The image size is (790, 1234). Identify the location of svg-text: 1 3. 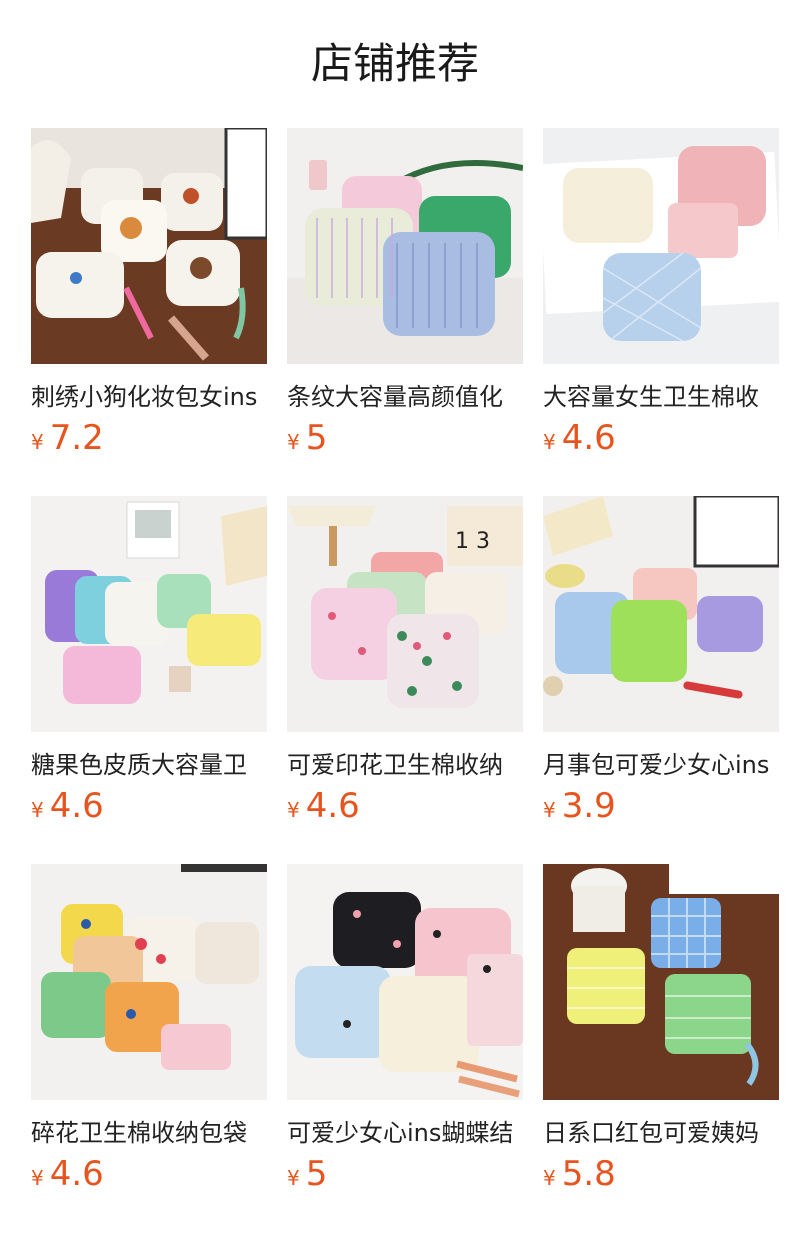
(472, 541).